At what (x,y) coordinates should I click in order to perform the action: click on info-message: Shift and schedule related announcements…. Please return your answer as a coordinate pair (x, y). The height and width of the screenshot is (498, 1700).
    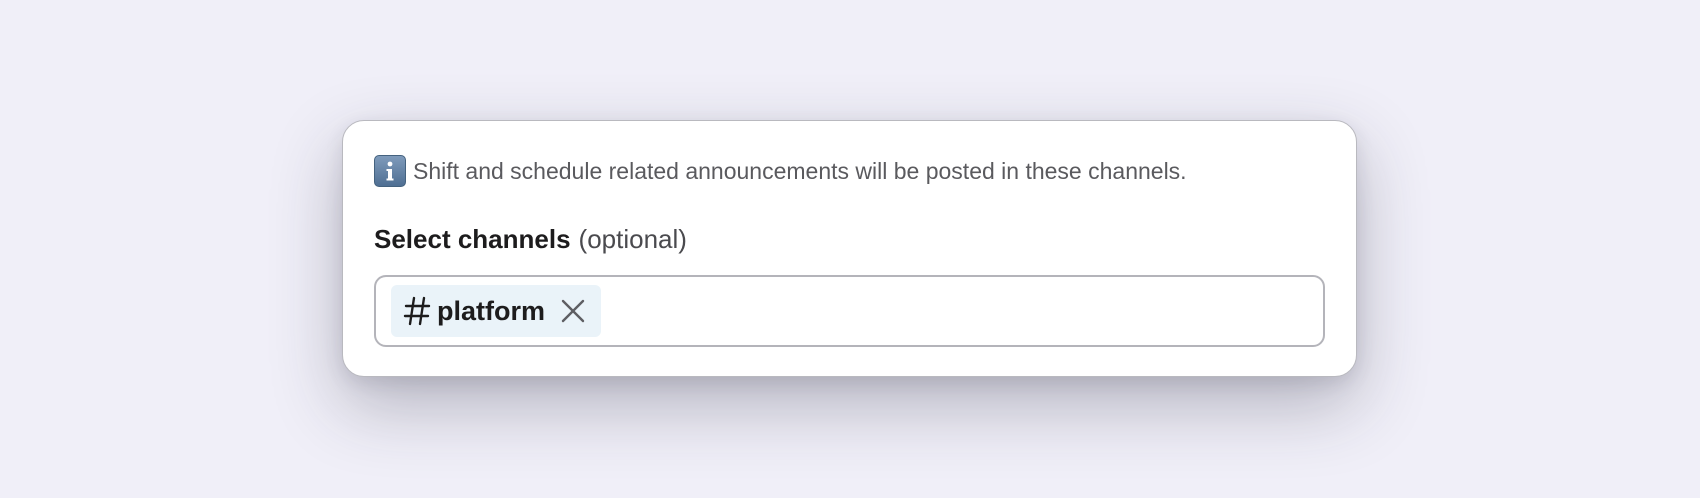
    Looking at the image, I should click on (780, 171).